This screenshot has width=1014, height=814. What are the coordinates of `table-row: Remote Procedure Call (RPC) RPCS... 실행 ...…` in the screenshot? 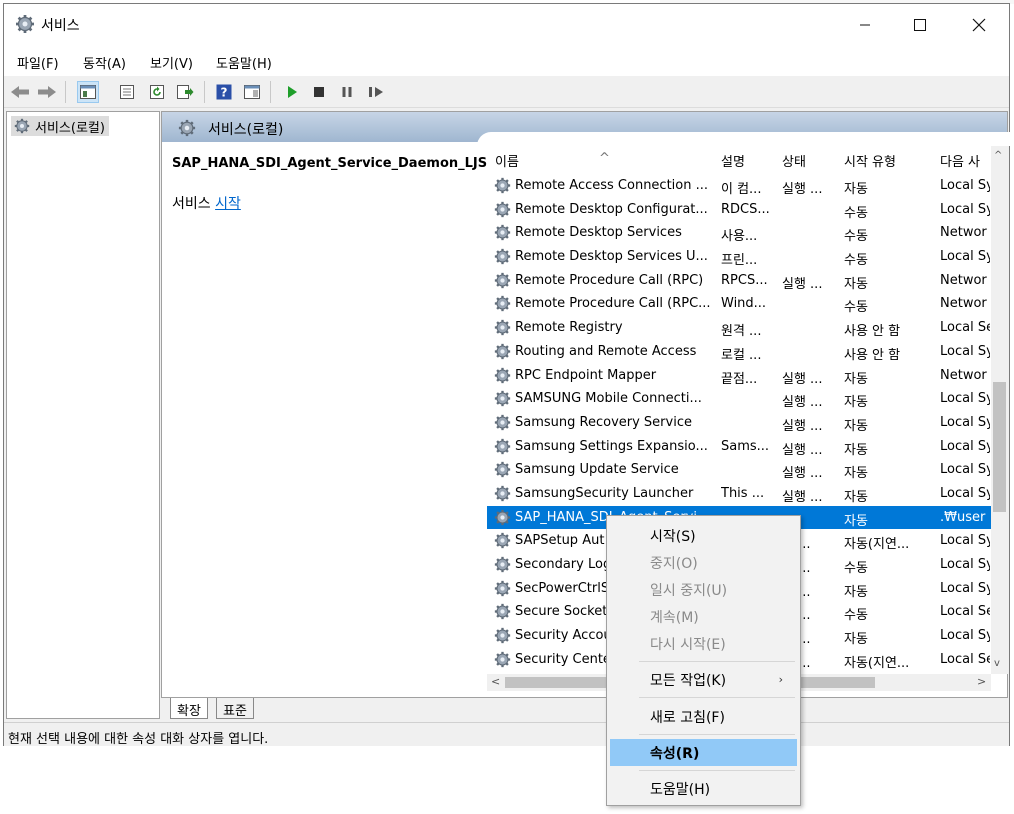 It's located at (739, 281).